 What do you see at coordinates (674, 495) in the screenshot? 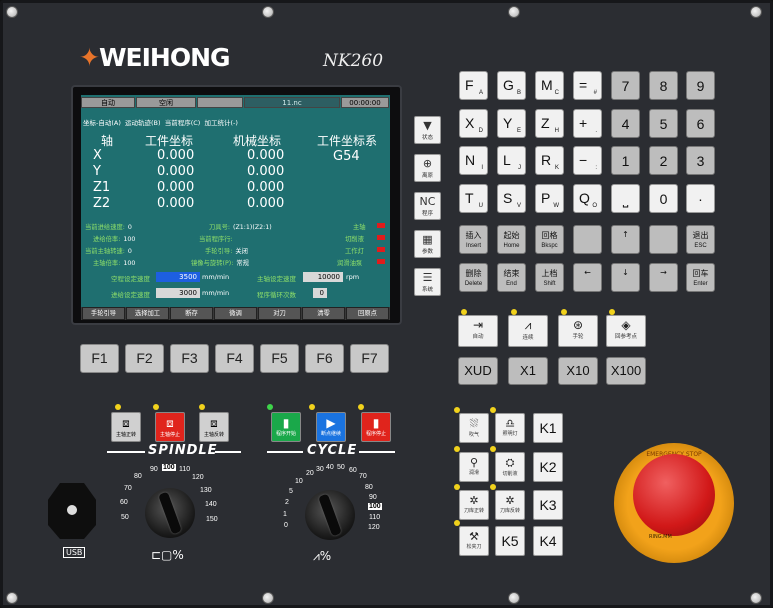
I see `emergency-stop-button` at bounding box center [674, 495].